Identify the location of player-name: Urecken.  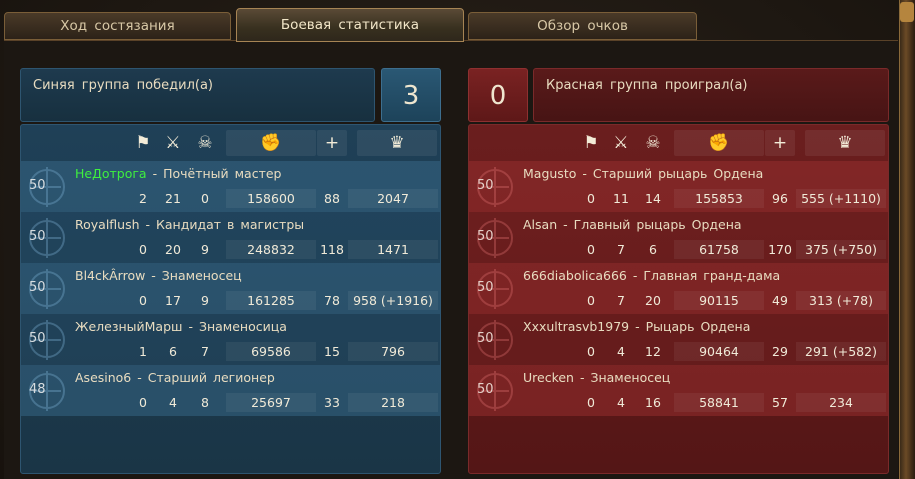
(548, 377).